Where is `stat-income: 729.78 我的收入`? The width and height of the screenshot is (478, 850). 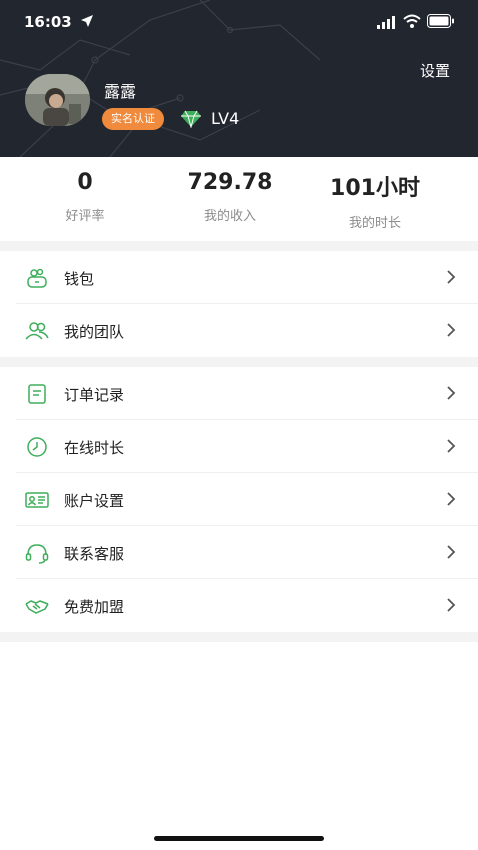
stat-income: 729.78 我的收入 is located at coordinates (230, 190).